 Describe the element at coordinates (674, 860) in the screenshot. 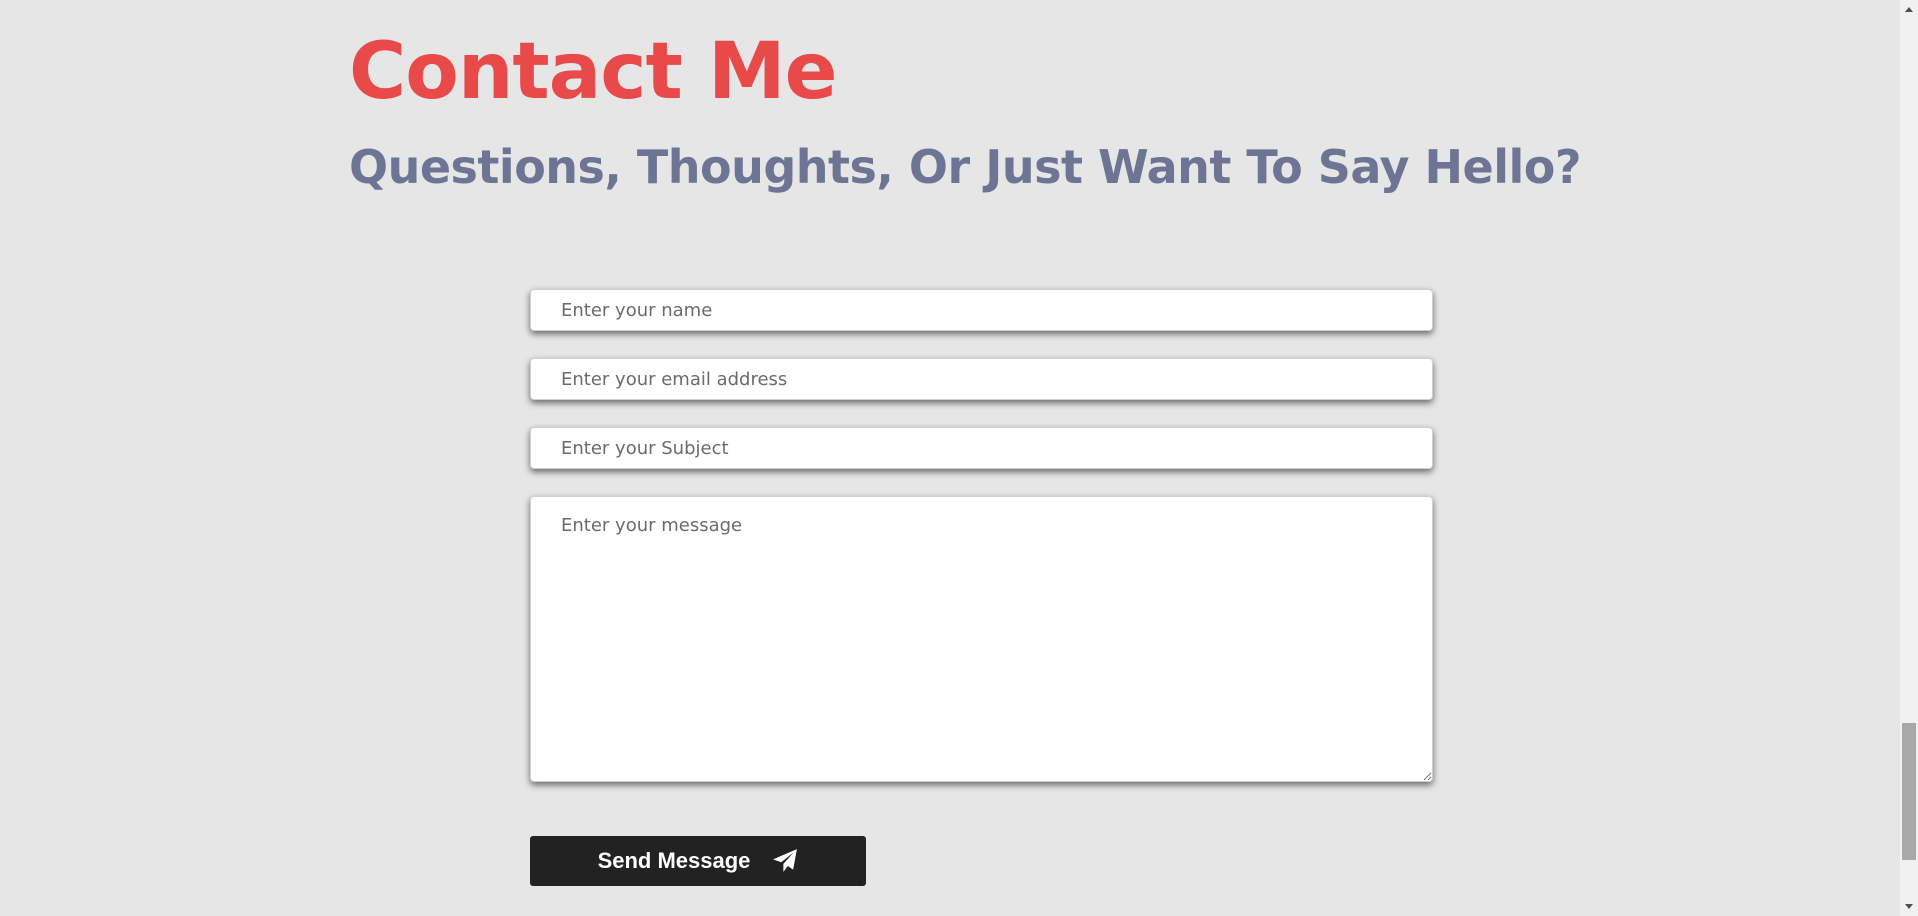

I see `send-message-label: Send Message` at that location.